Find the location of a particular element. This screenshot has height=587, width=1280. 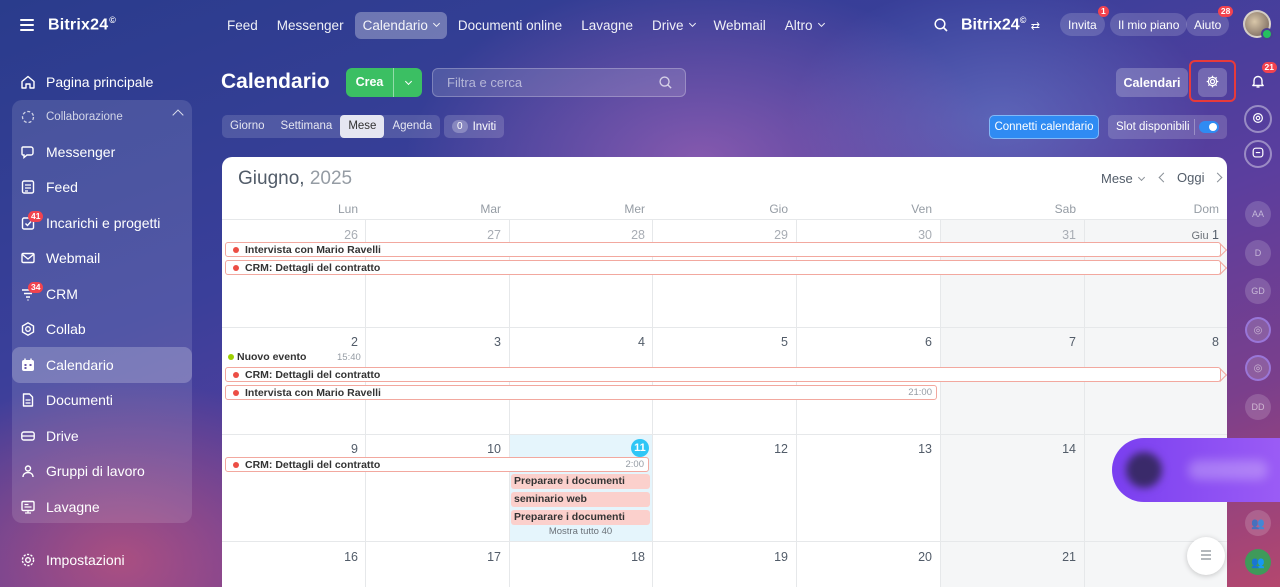

my-plan-button: Il mio piano is located at coordinates (1149, 24).